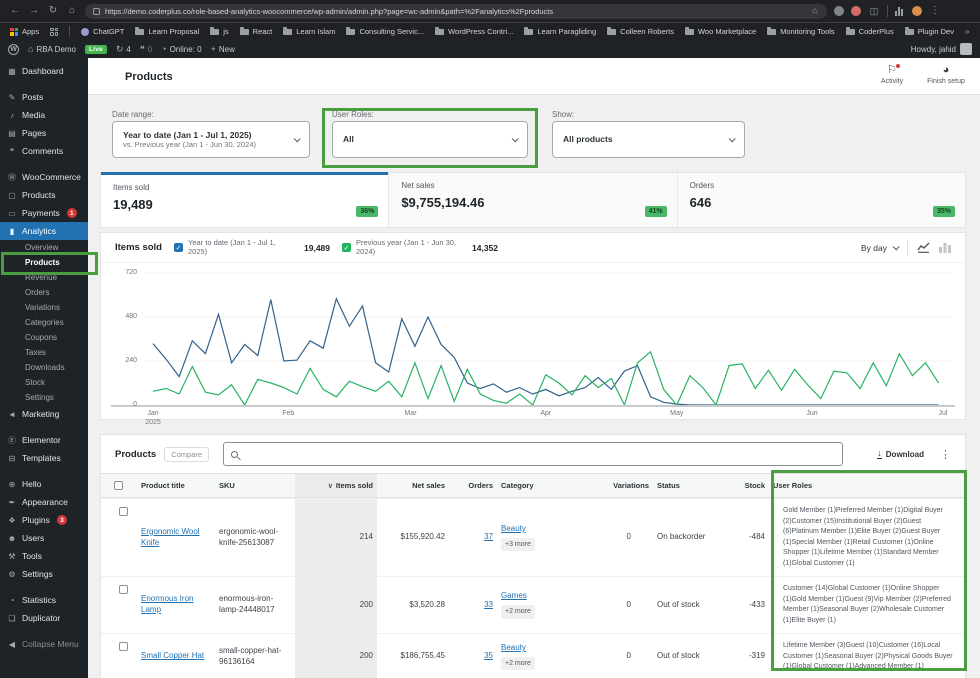 The height and width of the screenshot is (678, 980). I want to click on summary-card-items-sold: Items sold 19,489 36%, so click(245, 199).